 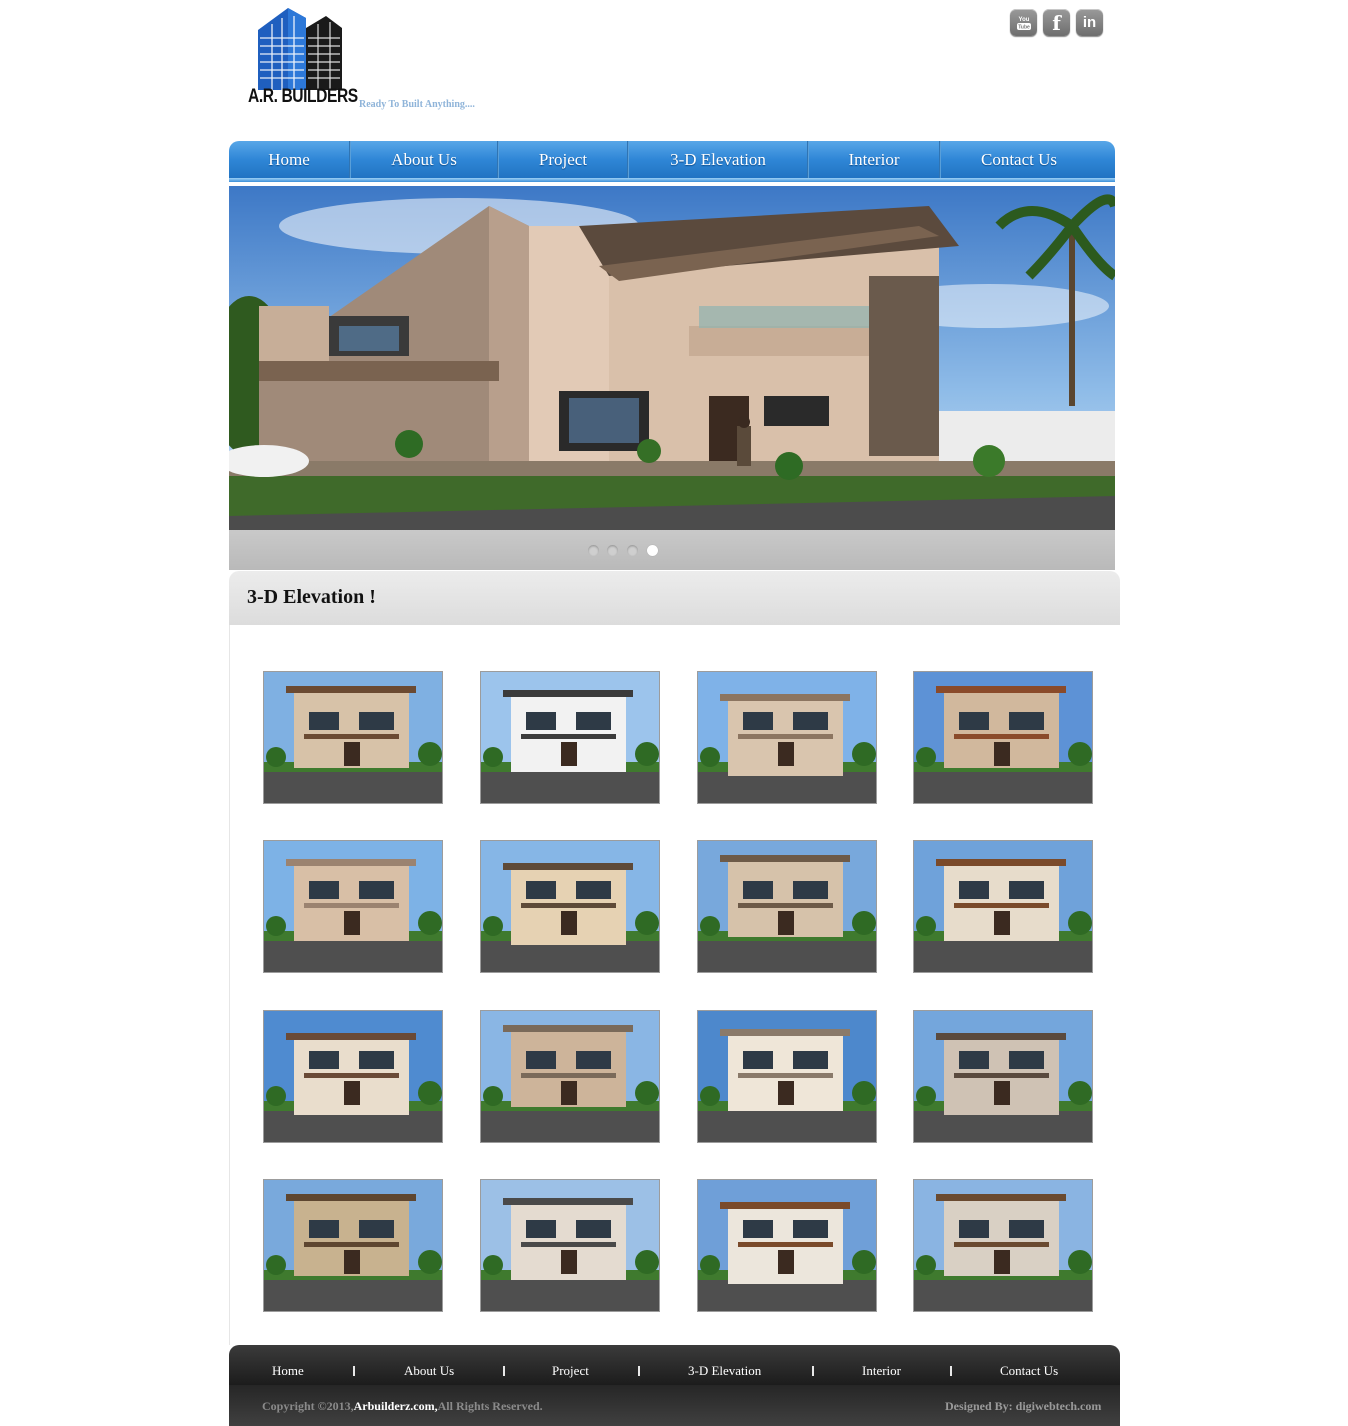 I want to click on copyright-prefix: Copyright ©2013,, so click(x=308, y=1406).